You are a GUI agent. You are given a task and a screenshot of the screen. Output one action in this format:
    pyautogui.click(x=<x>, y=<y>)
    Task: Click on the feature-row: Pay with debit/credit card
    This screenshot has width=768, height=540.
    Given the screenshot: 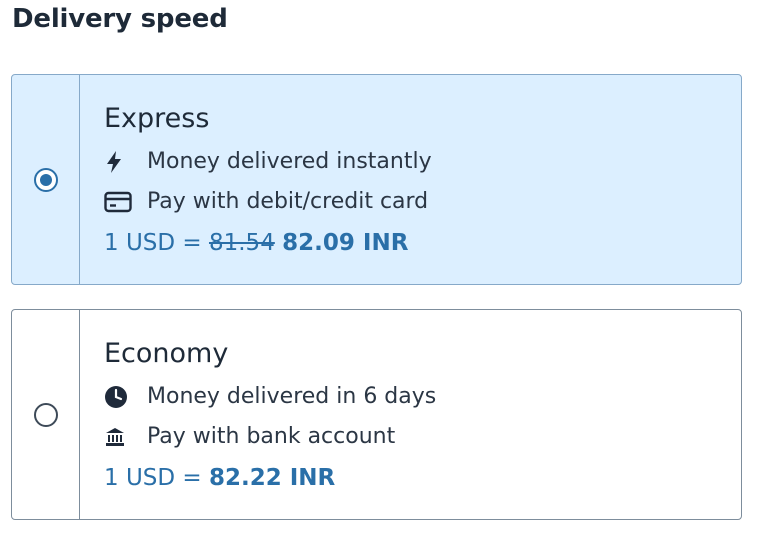 What is the action you would take?
    pyautogui.click(x=266, y=201)
    